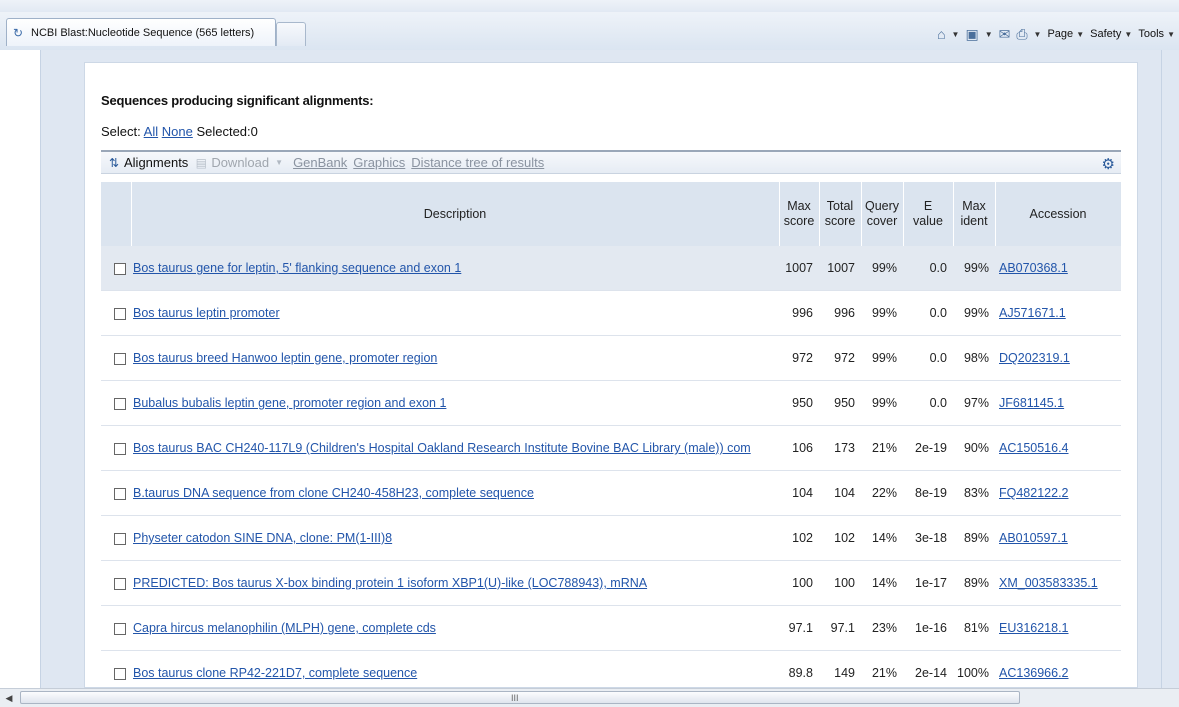  Describe the element at coordinates (840, 538) in the screenshot. I see `total-score-cell: 102` at that location.